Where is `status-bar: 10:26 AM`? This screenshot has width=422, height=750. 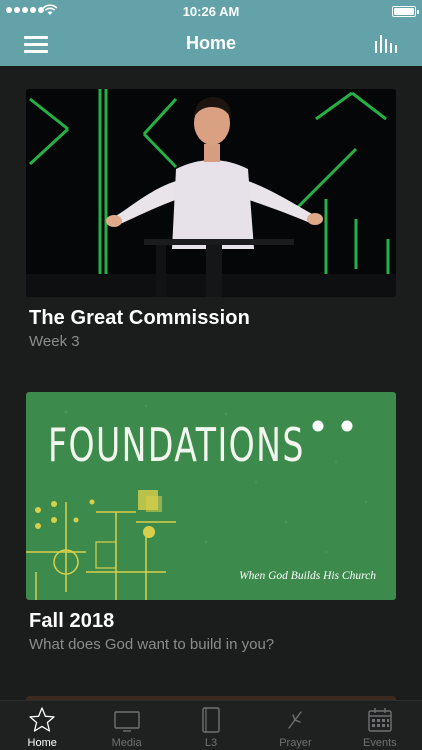
status-bar: 10:26 AM is located at coordinates (211, 11).